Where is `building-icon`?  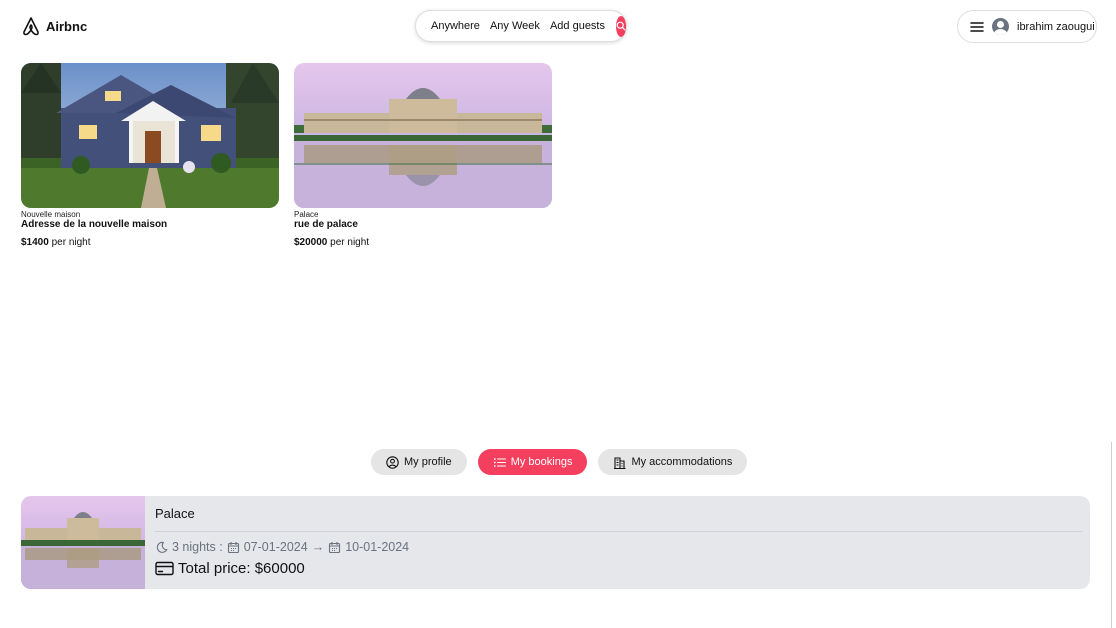 building-icon is located at coordinates (620, 462).